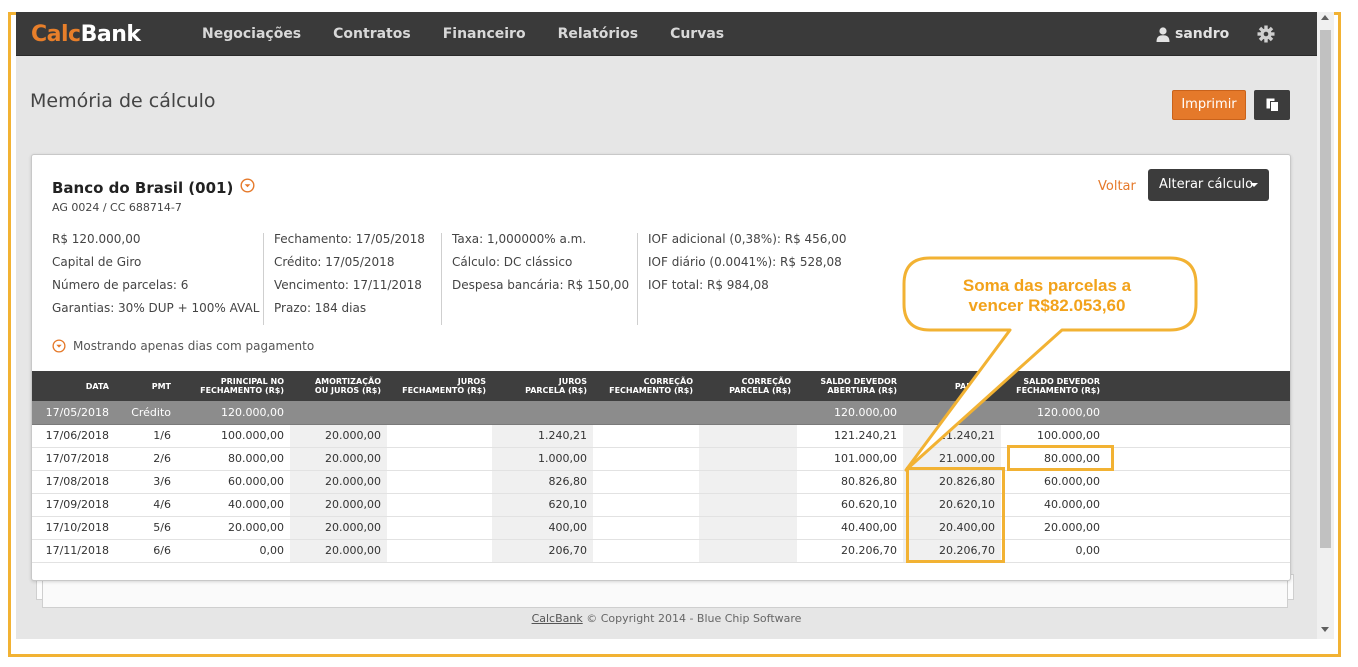 The width and height of the screenshot is (1358, 667). Describe the element at coordinates (146, 551) in the screenshot. I see `table-cell: 6/6` at that location.